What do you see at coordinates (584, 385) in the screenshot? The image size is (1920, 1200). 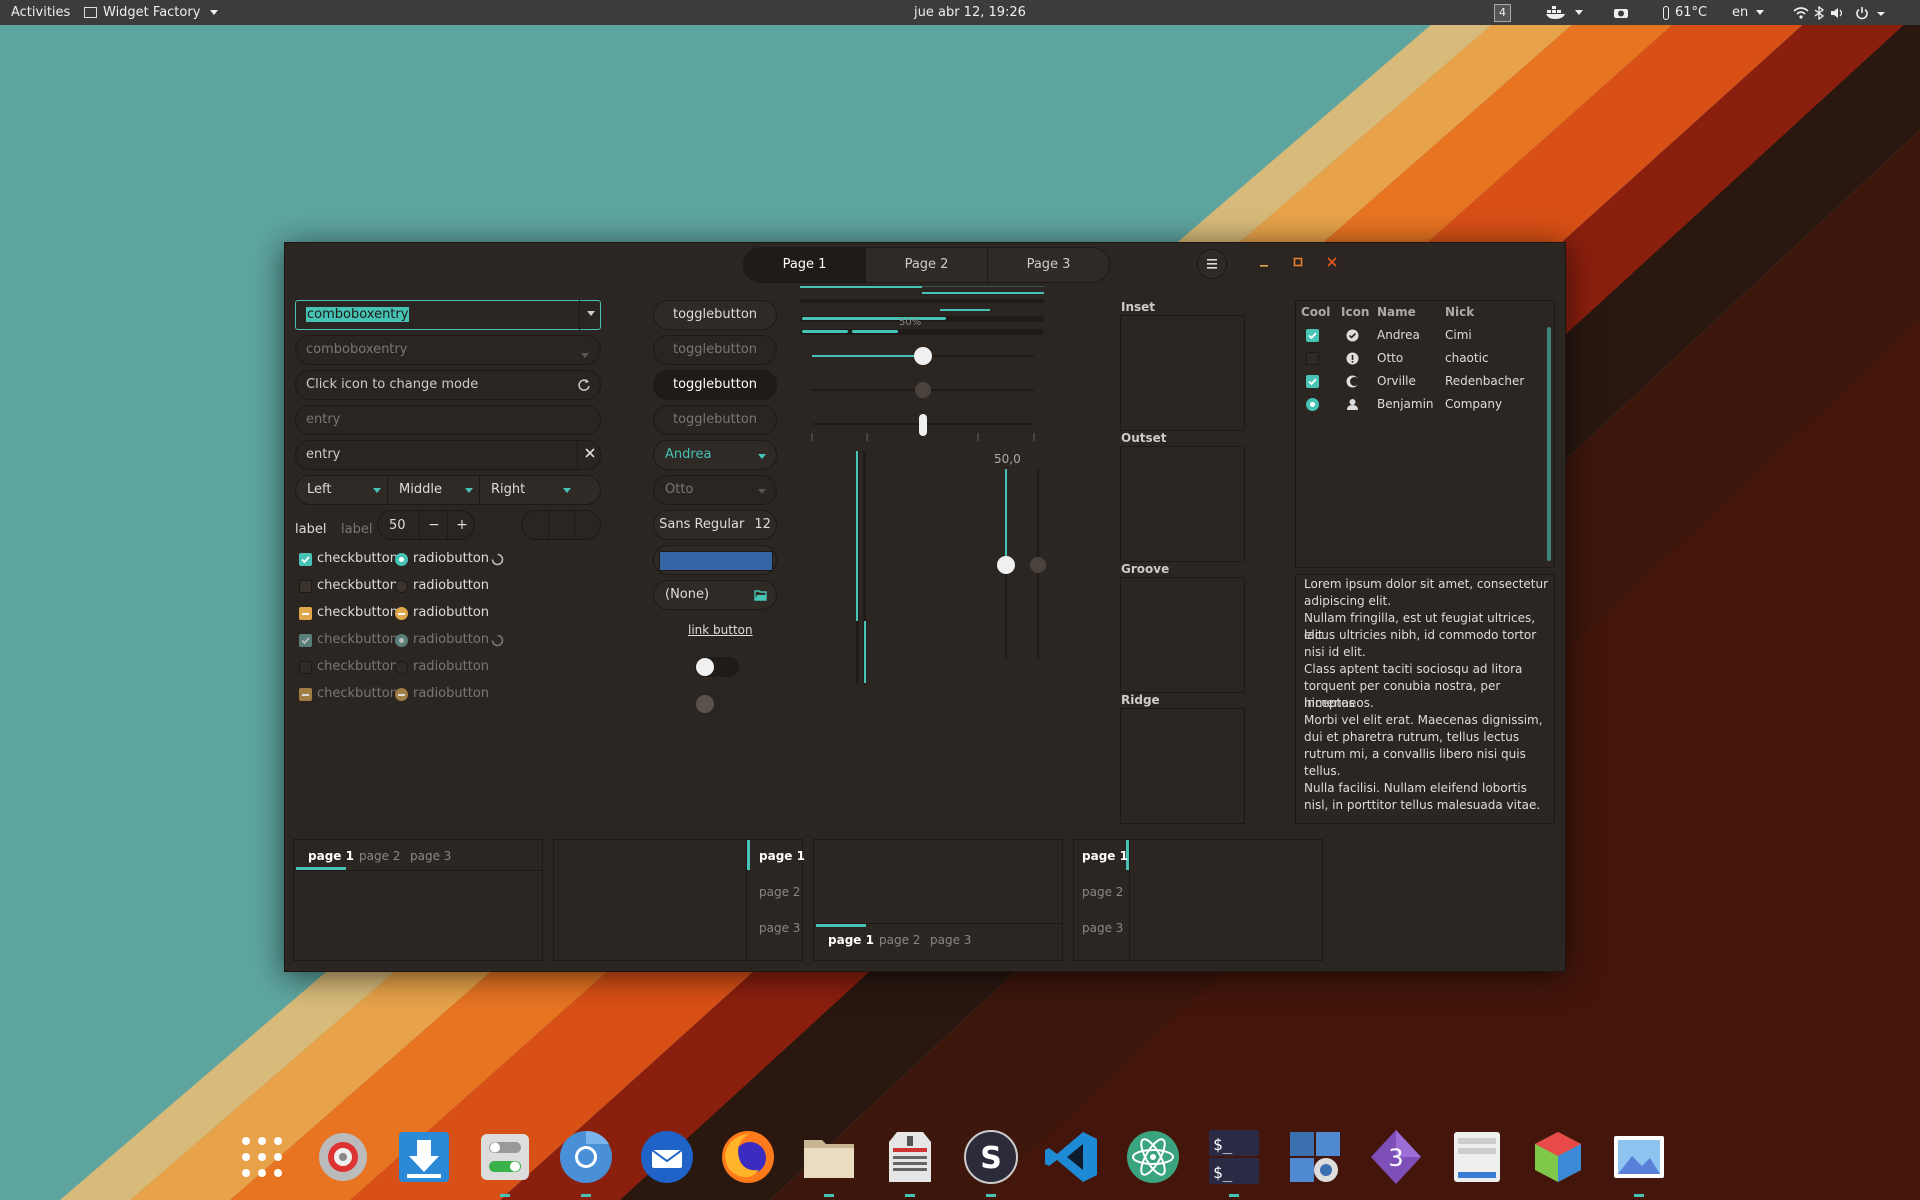 I see `refresh-icon` at bounding box center [584, 385].